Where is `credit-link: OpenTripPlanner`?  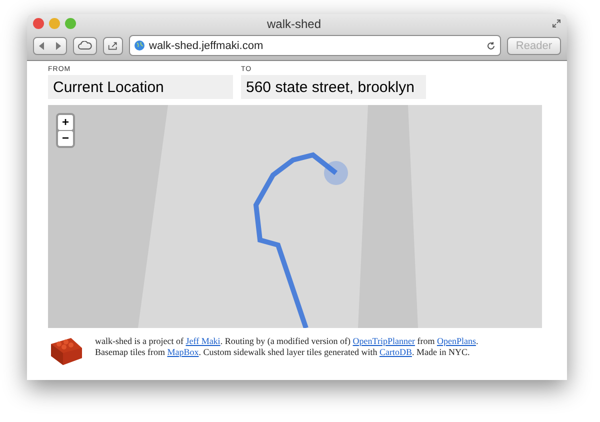
credit-link: OpenTripPlanner is located at coordinates (383, 341).